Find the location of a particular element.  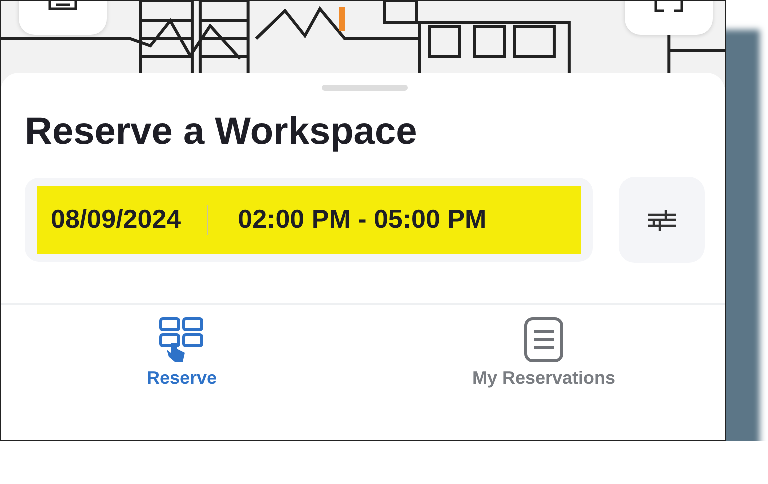

time-range-text: 02:00 PM - 05:00 PM is located at coordinates (362, 219).